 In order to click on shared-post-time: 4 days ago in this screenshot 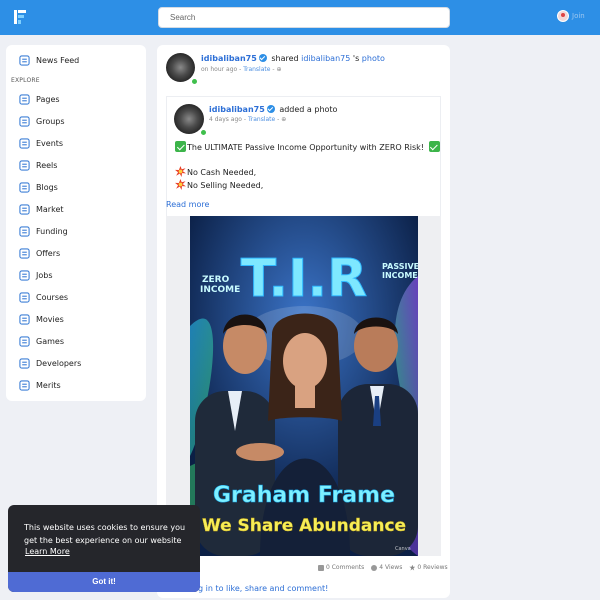, I will do `click(225, 119)`.